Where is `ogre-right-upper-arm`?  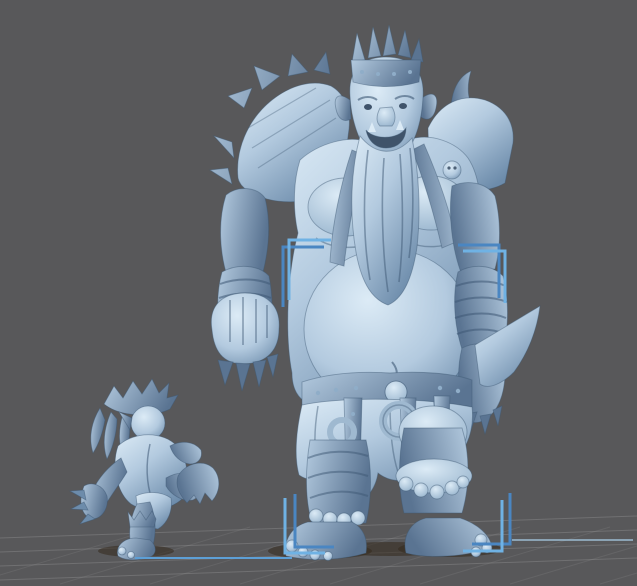
ogre-right-upper-arm is located at coordinates (474, 229).